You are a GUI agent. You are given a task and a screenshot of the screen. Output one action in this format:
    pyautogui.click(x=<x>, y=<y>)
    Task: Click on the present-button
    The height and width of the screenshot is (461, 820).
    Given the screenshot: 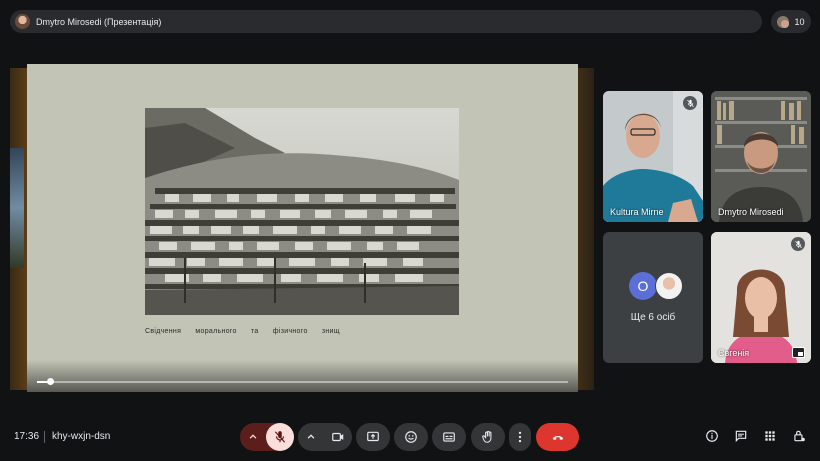 What is the action you would take?
    pyautogui.click(x=373, y=437)
    